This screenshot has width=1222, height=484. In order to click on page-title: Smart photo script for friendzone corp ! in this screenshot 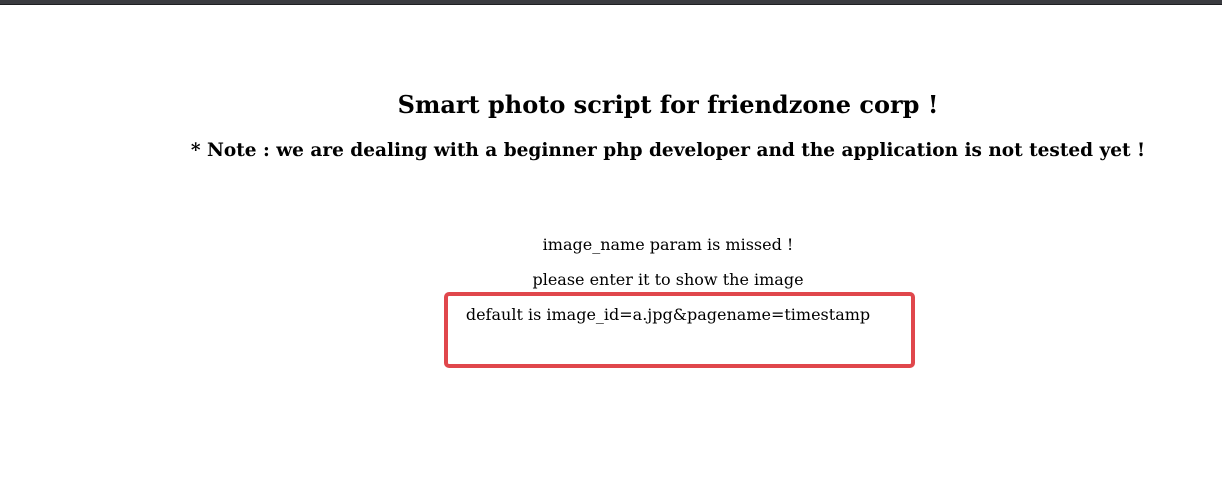, I will do `click(668, 104)`.